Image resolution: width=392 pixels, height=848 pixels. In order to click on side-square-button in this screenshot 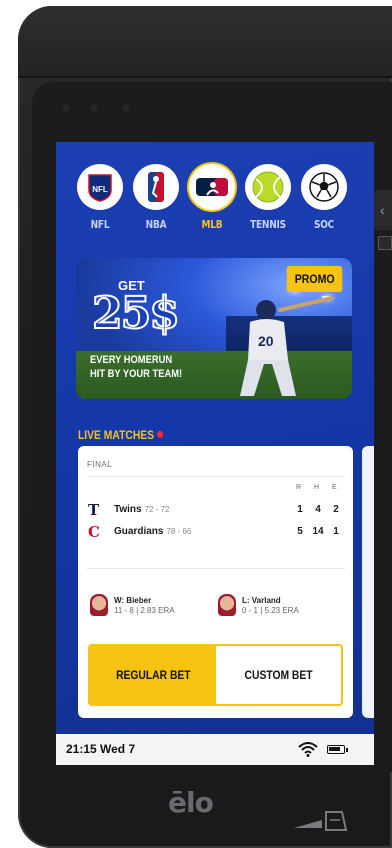, I will do `click(385, 243)`.